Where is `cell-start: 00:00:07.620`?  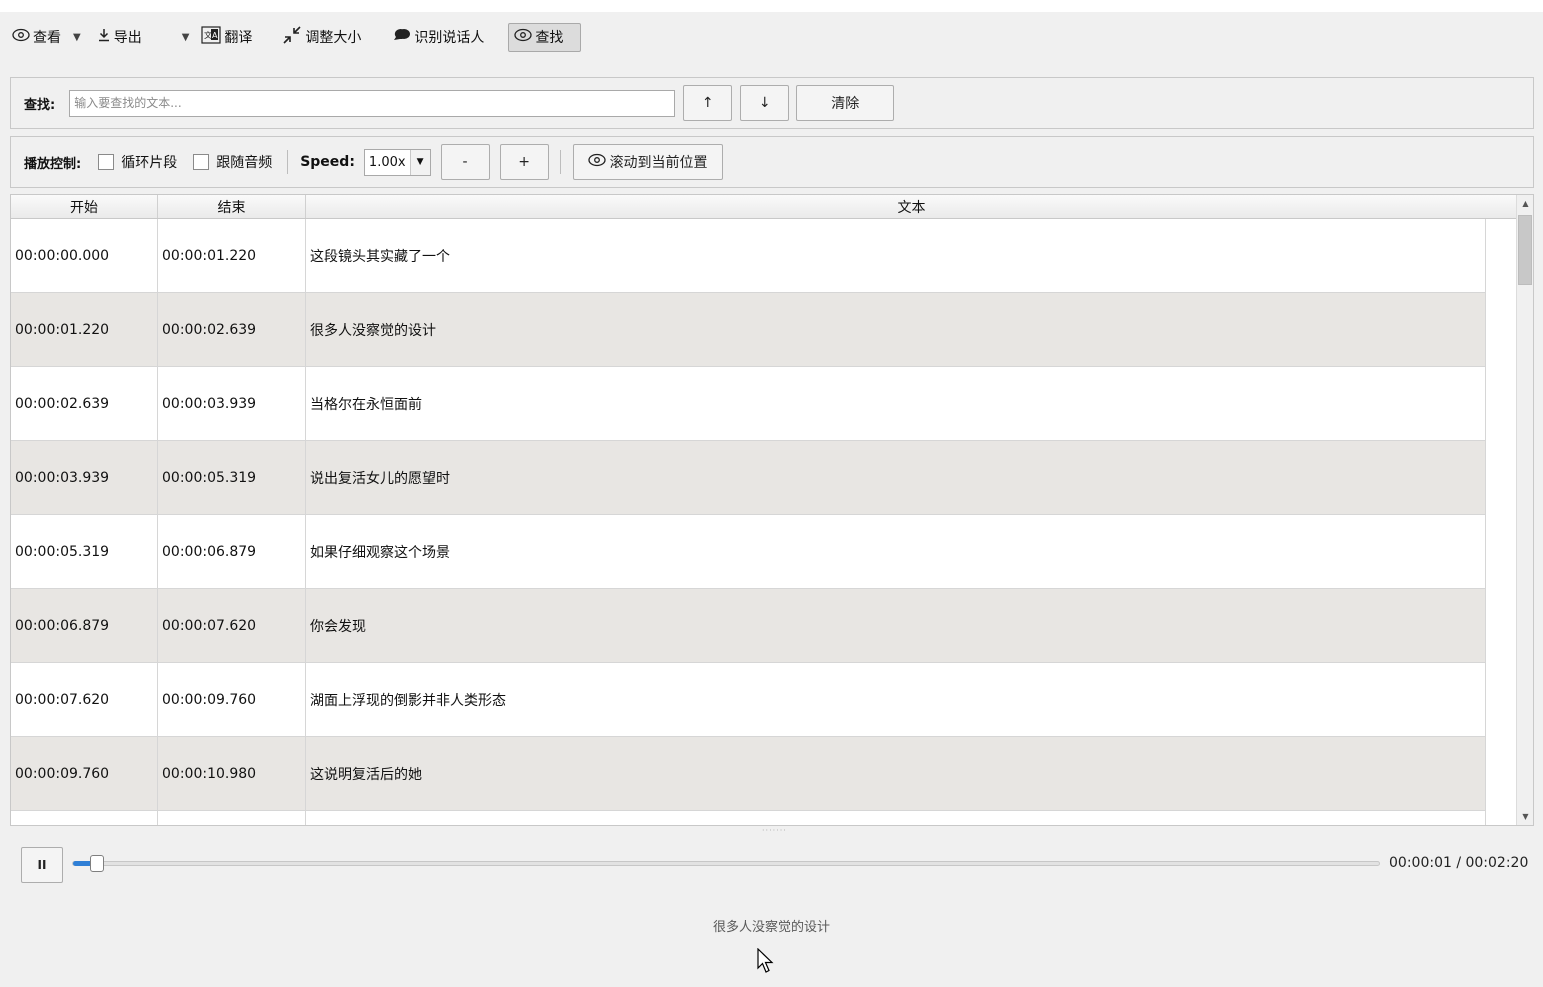 cell-start: 00:00:07.620 is located at coordinates (84, 699).